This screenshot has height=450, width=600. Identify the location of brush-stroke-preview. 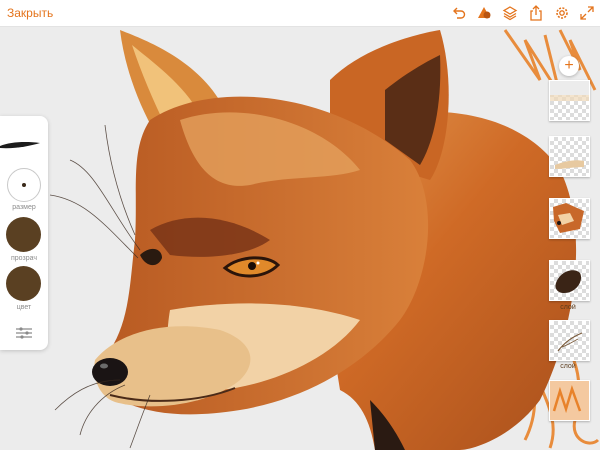
(20, 145).